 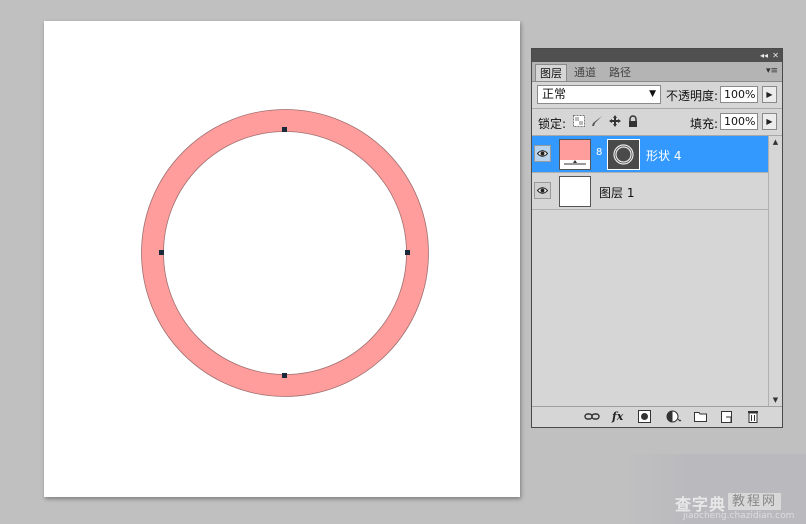 What do you see at coordinates (663, 155) in the screenshot?
I see `layer-name: 形状 4` at bounding box center [663, 155].